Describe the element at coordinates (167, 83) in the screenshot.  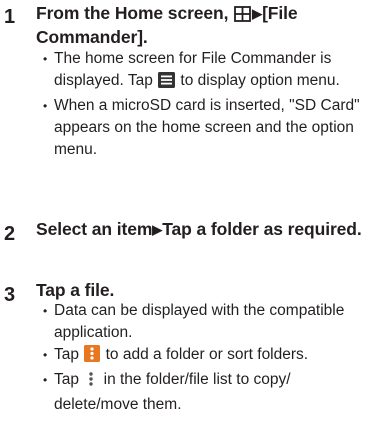
I see `menu-list-icon` at that location.